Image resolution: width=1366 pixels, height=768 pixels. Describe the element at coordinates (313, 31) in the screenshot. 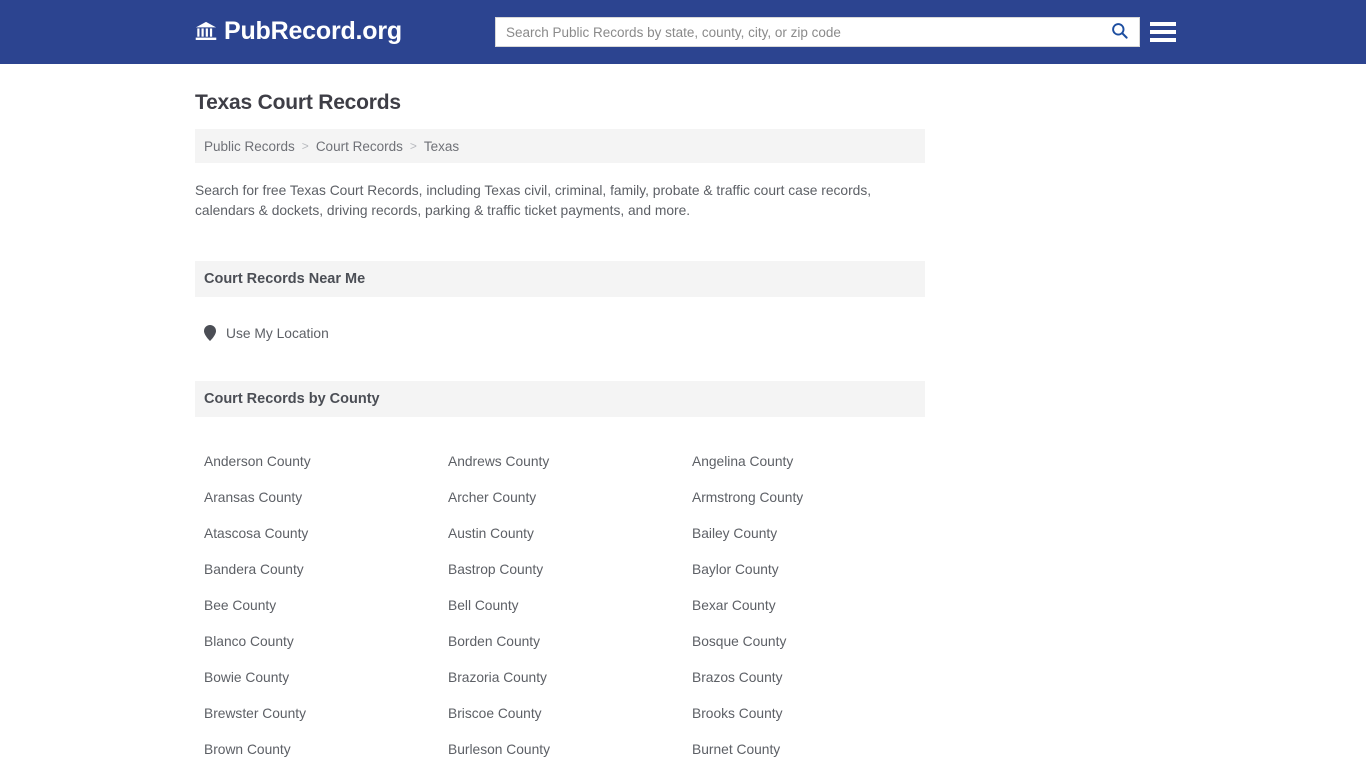

I see `site-logo-text: PubRecord.org` at that location.